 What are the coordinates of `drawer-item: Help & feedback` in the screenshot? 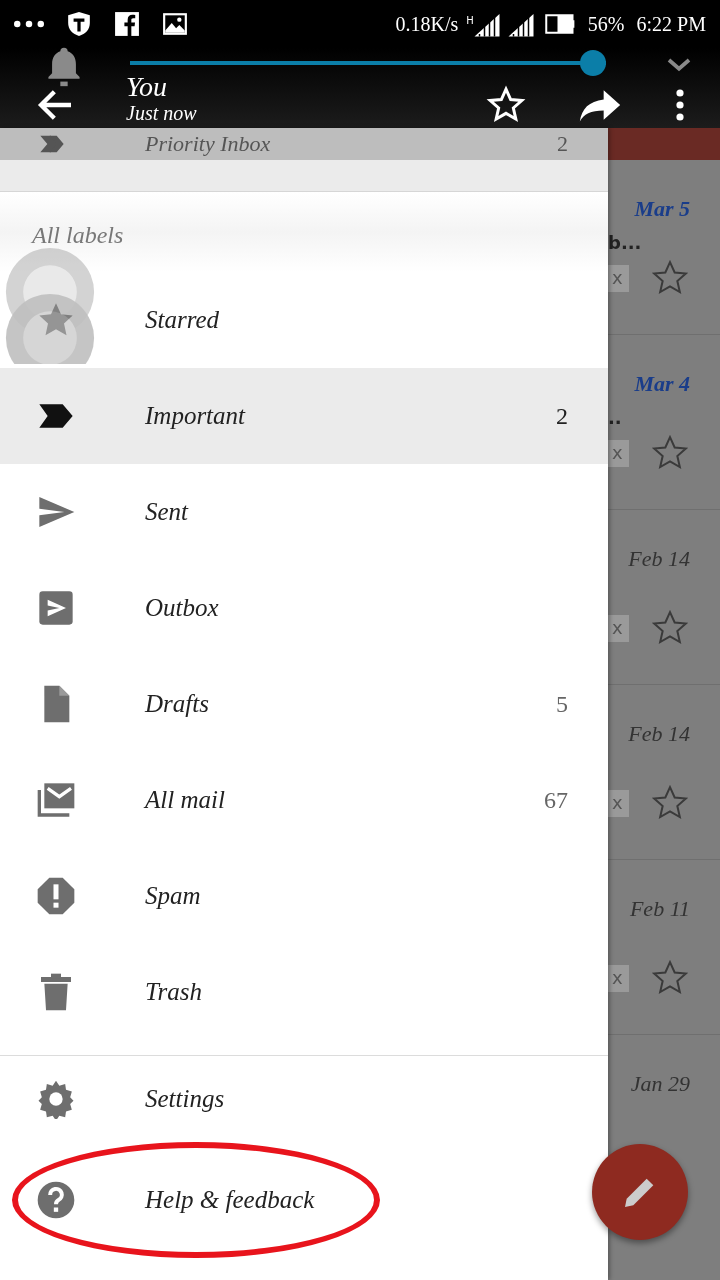 It's located at (196, 1200).